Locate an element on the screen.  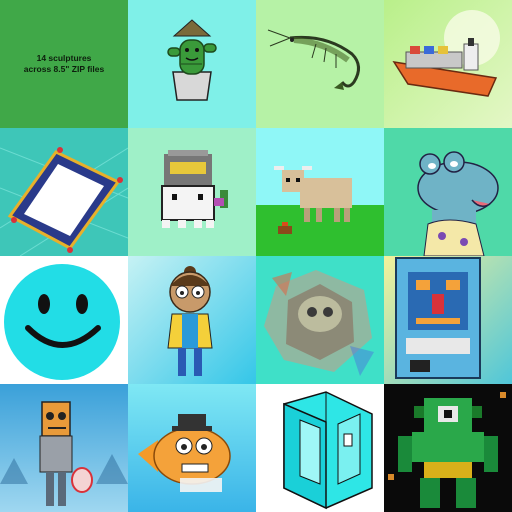
intro-line-2: across 8.5" ZIP files is located at coordinates (64, 69).